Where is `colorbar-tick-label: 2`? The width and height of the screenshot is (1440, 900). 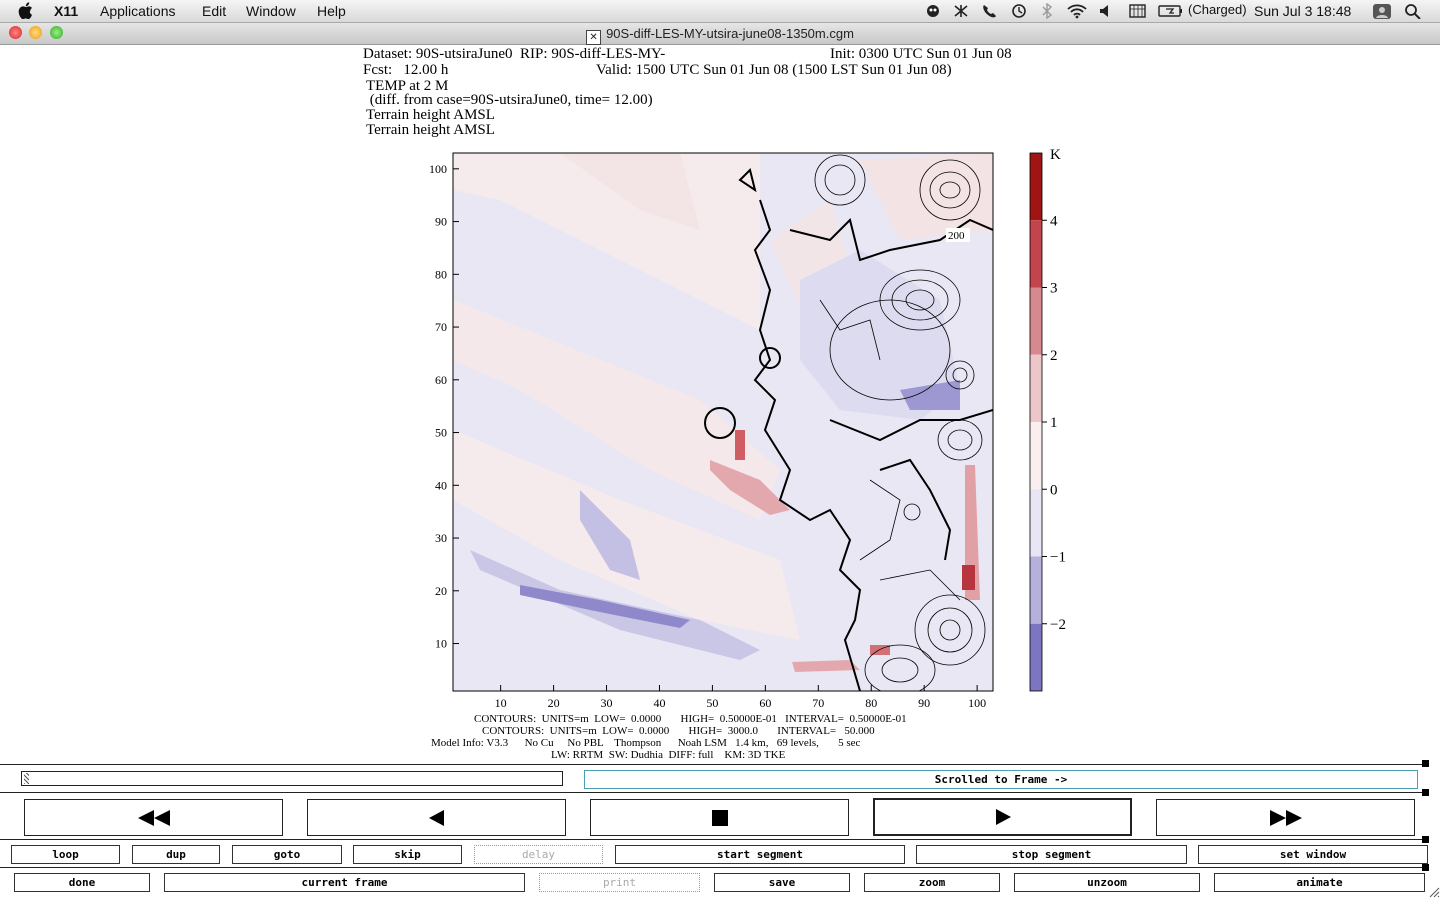
colorbar-tick-label: 2 is located at coordinates (1054, 356).